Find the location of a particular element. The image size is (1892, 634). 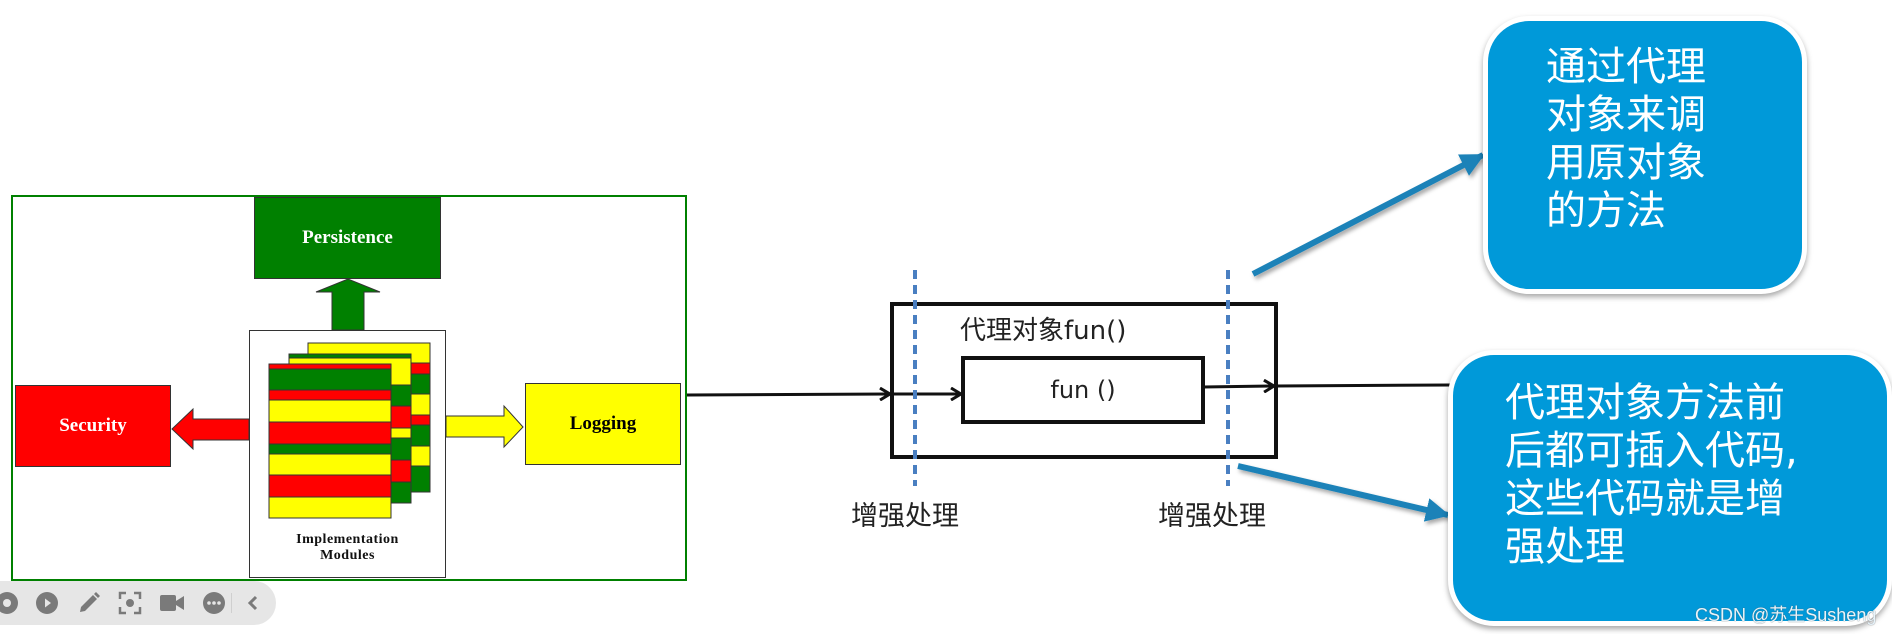

callout-top-line: 通过代理 is located at coordinates (1626, 67).